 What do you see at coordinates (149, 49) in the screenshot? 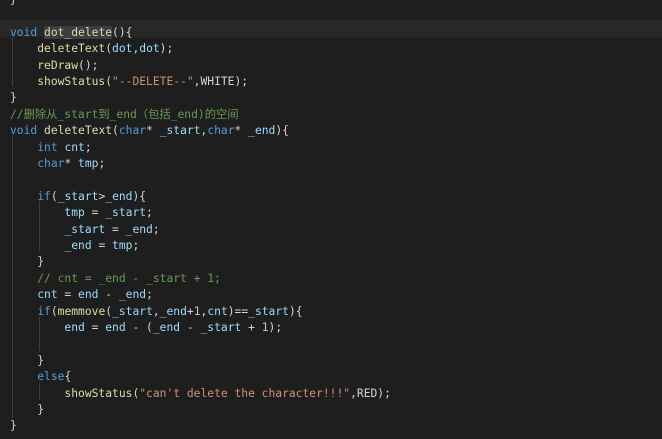
I see `code-token: dot` at bounding box center [149, 49].